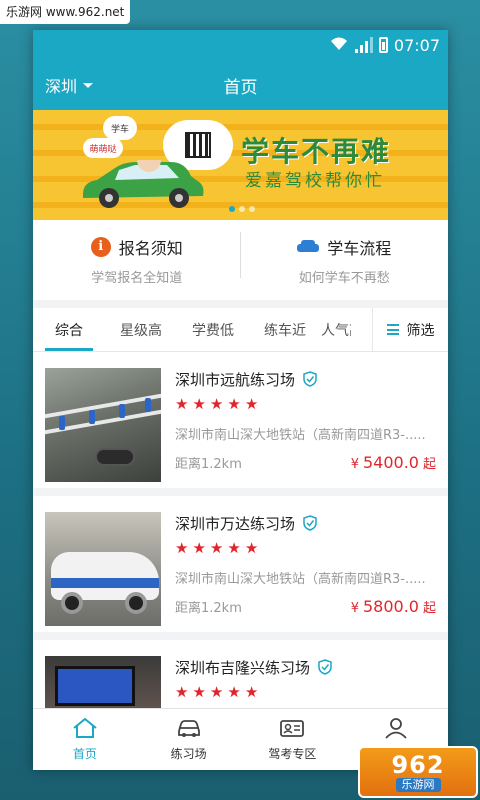 This screenshot has width=480, height=800. I want to click on school-name: 深圳市万达练习场, so click(235, 523).